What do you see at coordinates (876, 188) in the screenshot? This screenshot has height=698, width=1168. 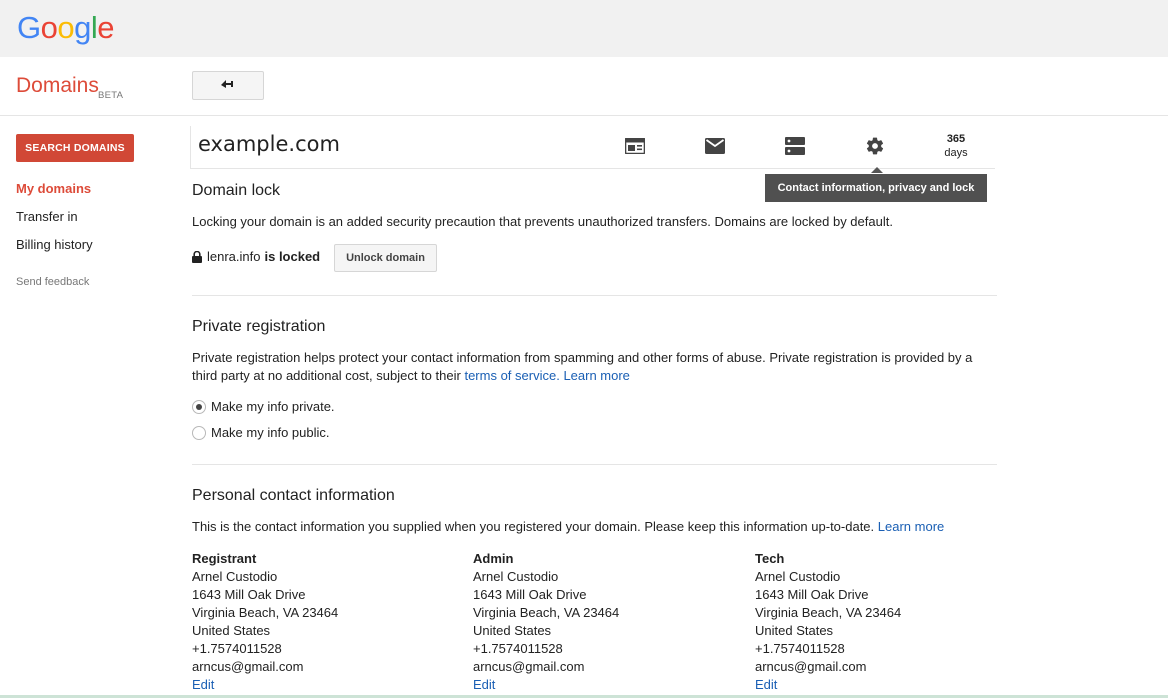 I see `settings-tooltip: Contact information, privacy and lock` at bounding box center [876, 188].